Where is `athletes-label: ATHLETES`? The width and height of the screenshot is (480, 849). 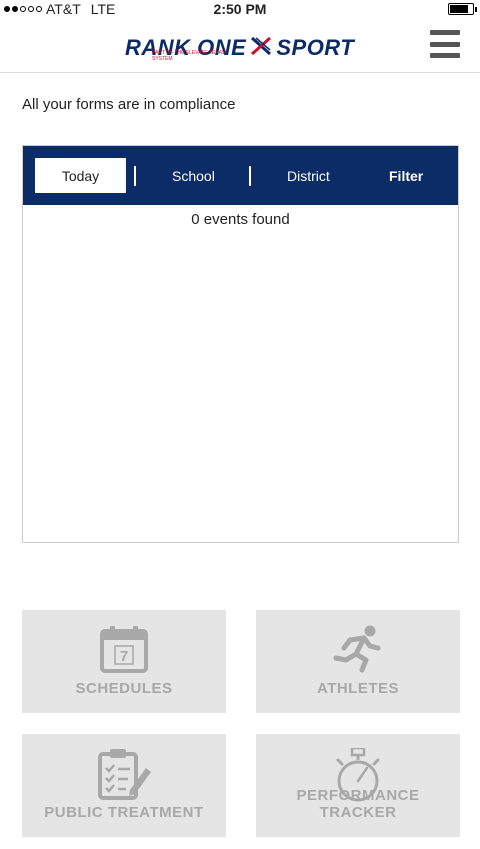
athletes-label: ATHLETES is located at coordinates (358, 688).